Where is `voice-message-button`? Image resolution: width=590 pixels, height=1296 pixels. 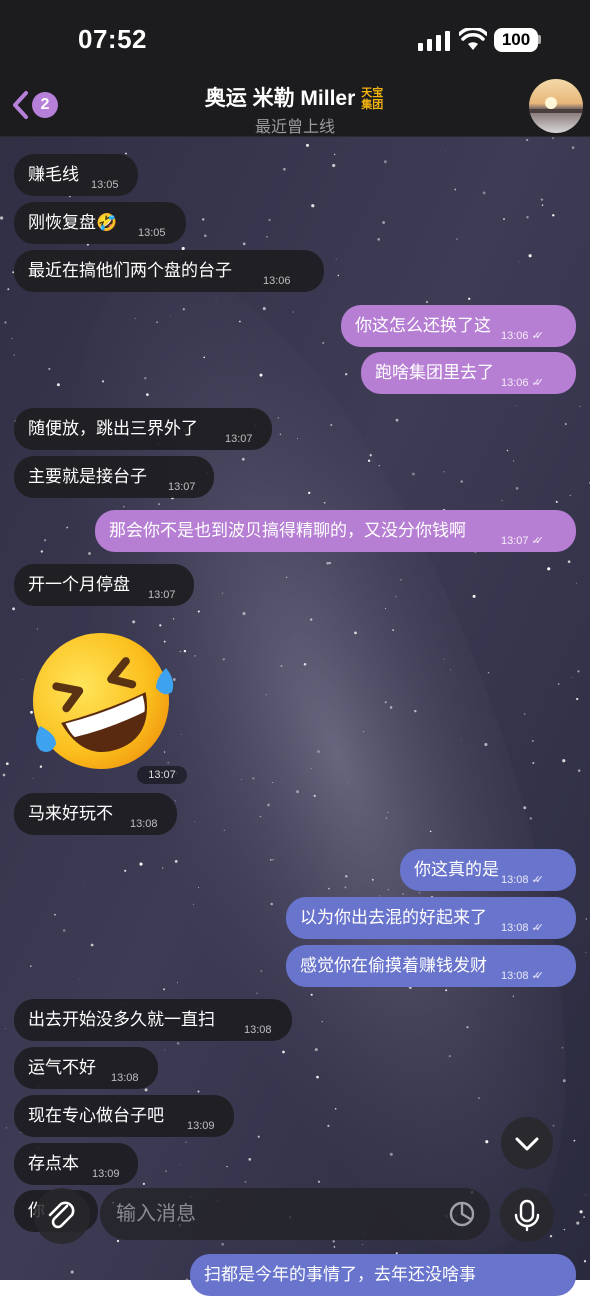 voice-message-button is located at coordinates (527, 1215).